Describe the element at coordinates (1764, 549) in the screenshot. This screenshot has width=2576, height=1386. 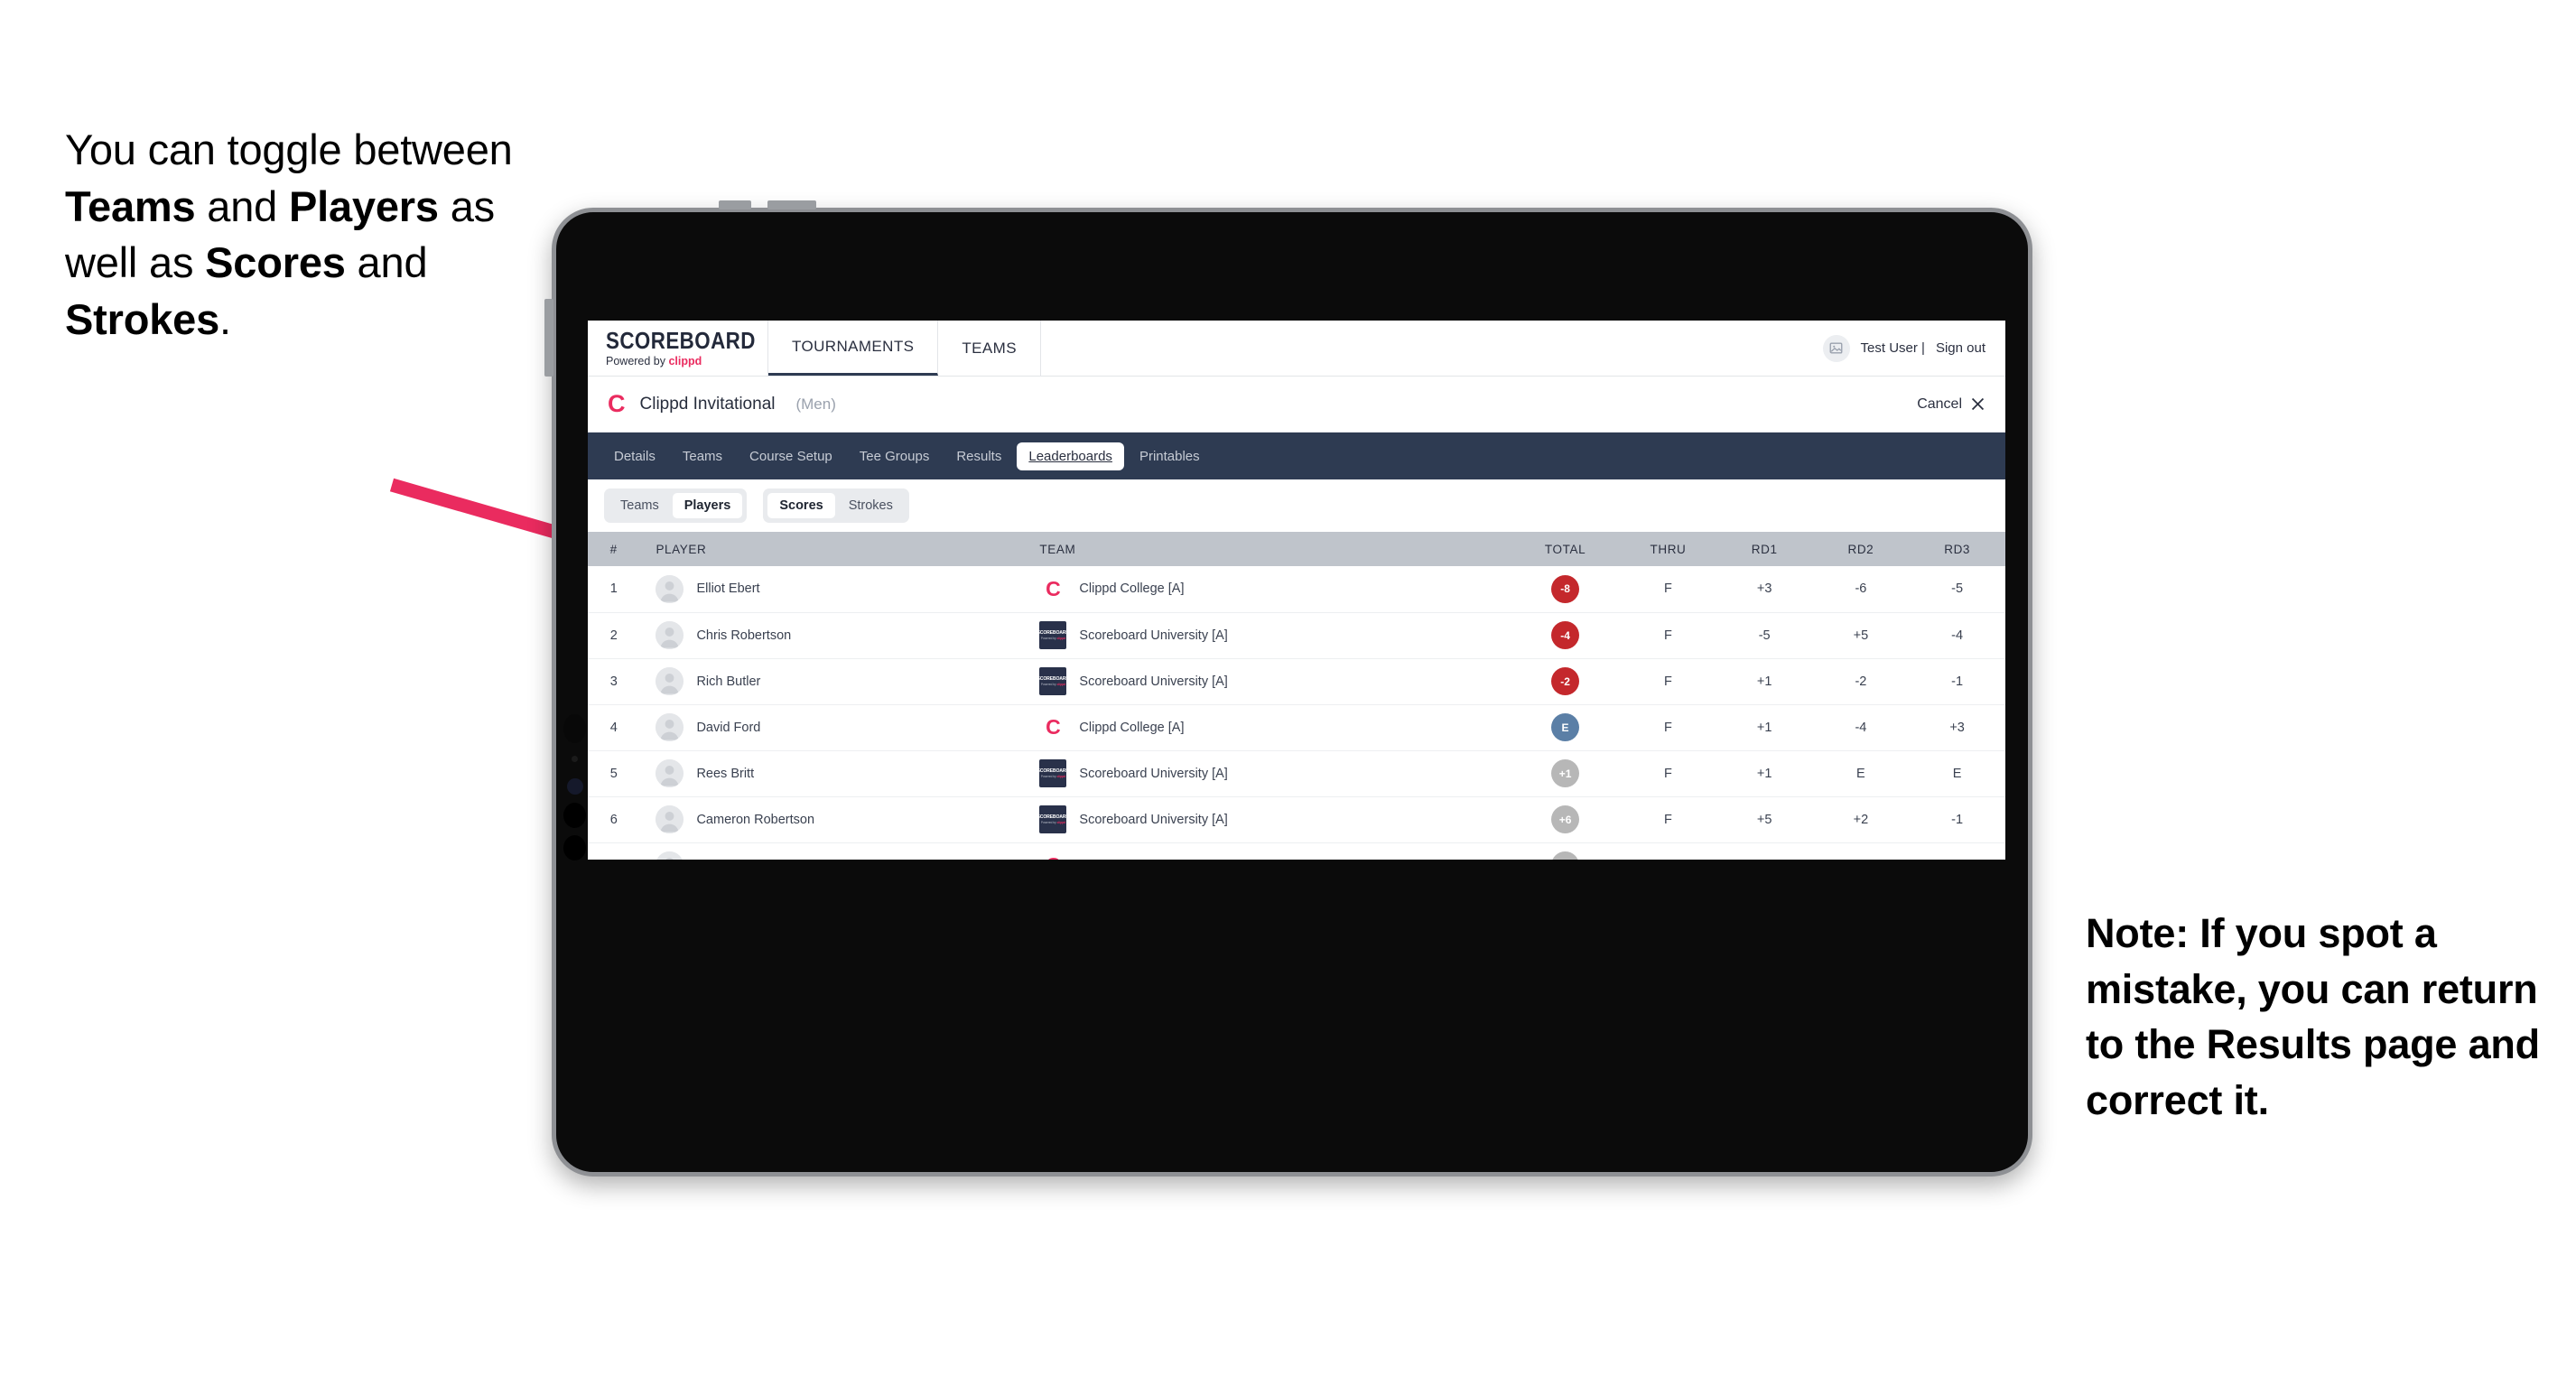
I see `col-rd1: RD1` at that location.